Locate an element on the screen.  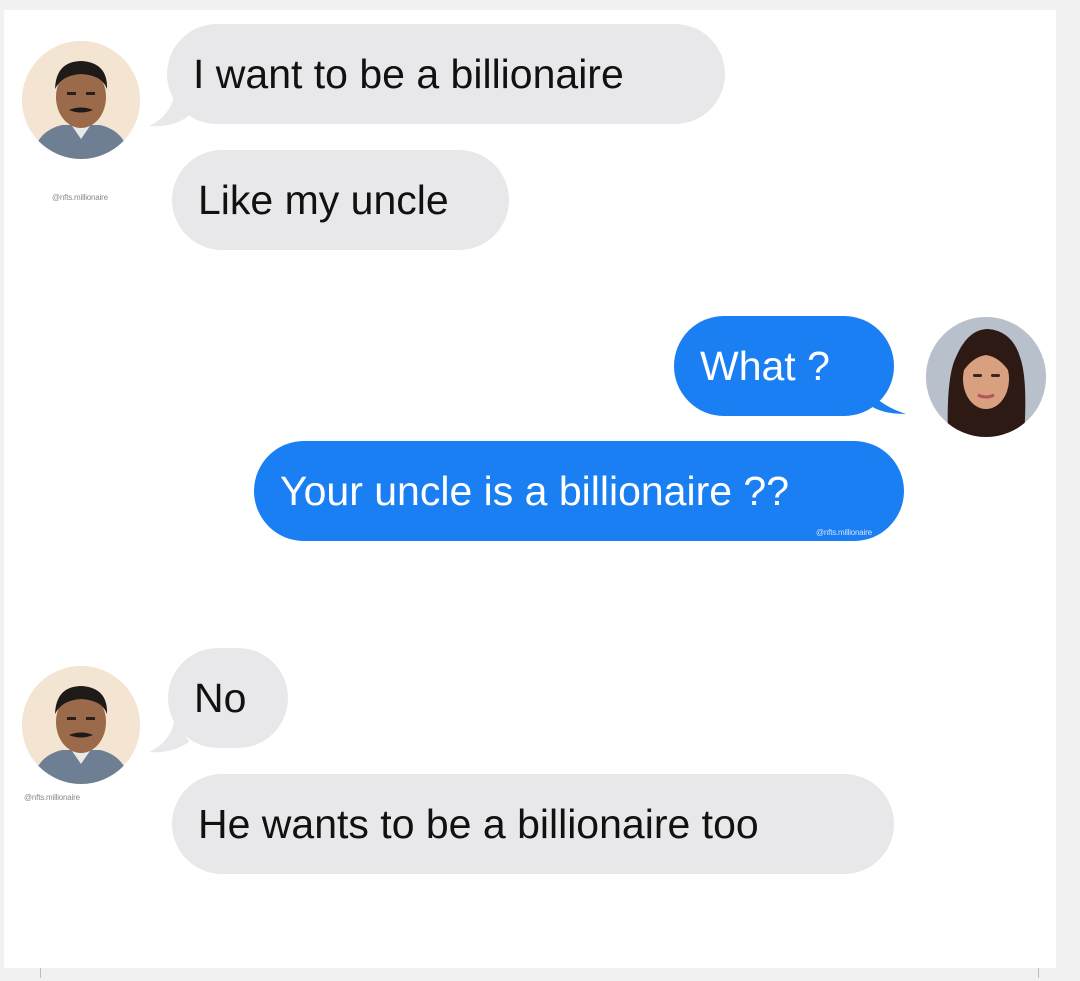
watermark-top-left: @nfts.millionaire is located at coordinates (80, 197).